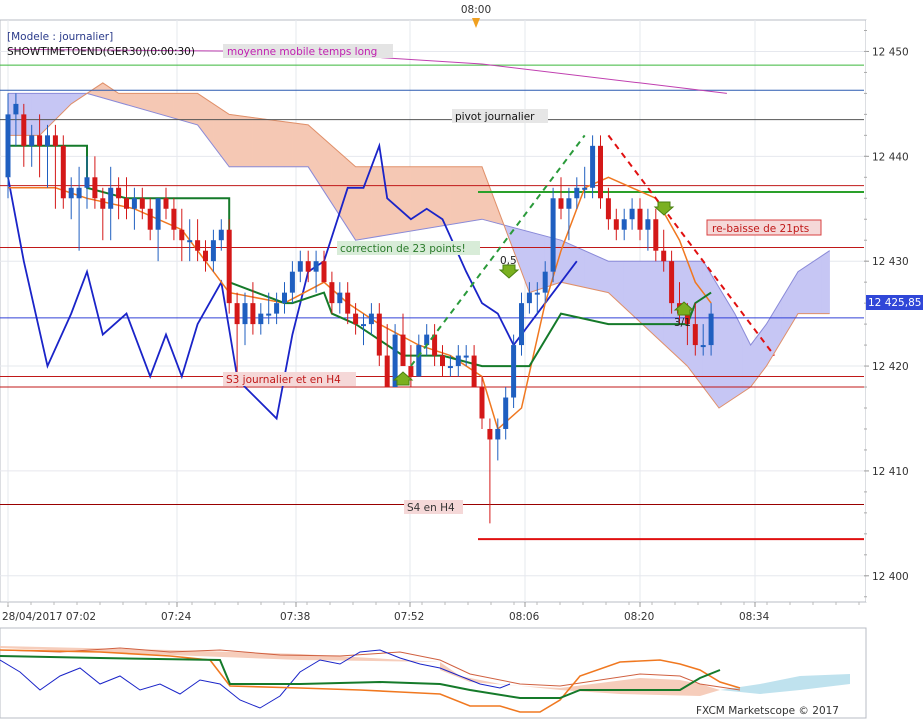 This screenshot has height=720, width=923. Describe the element at coordinates (890, 367) in the screenshot. I see `y-tick-label: 12 420` at that location.